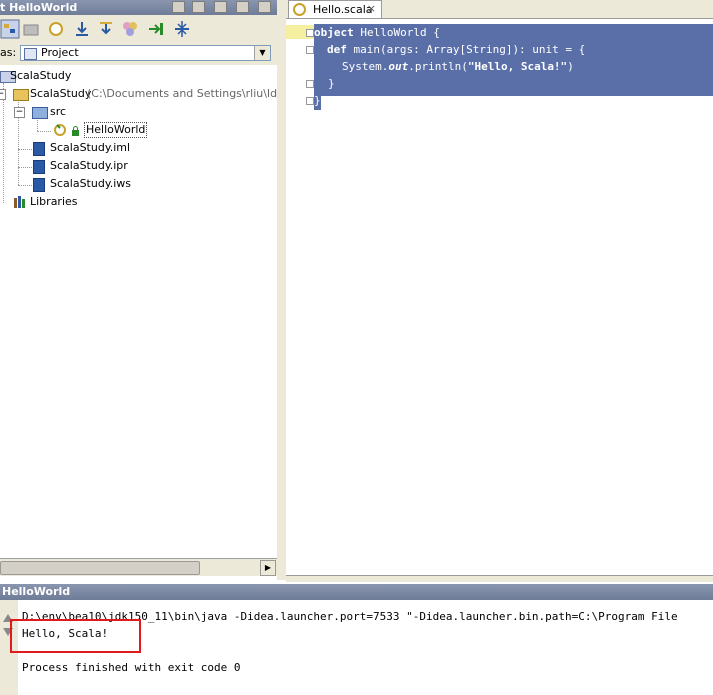 Image resolution: width=713 pixels, height=695 pixels. I want to click on tree-item-iml: ScalaStudy.iml, so click(138, 148).